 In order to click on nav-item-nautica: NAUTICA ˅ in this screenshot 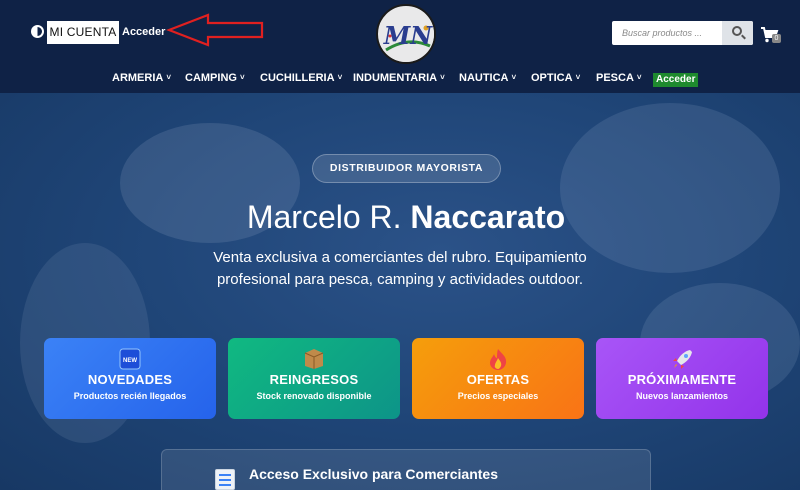, I will do `click(487, 79)`.